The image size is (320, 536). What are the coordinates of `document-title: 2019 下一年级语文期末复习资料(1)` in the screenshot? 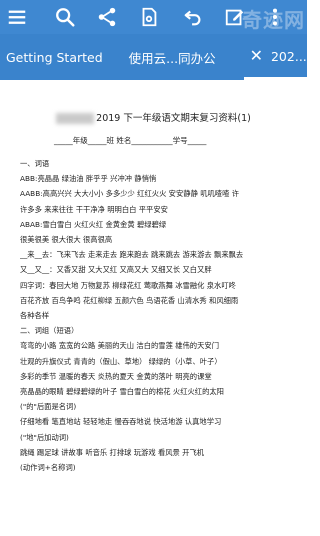 It's located at (153, 117).